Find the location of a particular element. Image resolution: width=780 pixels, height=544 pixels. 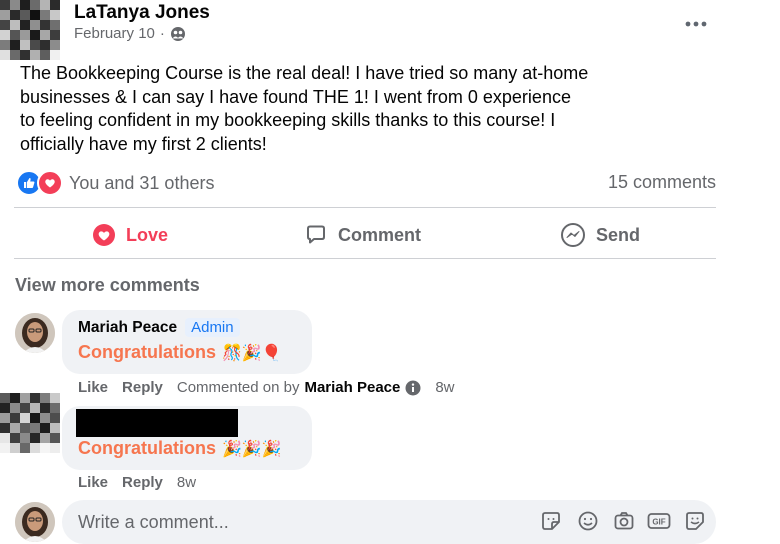

view-more-comments-link: View more comments is located at coordinates (107, 285).